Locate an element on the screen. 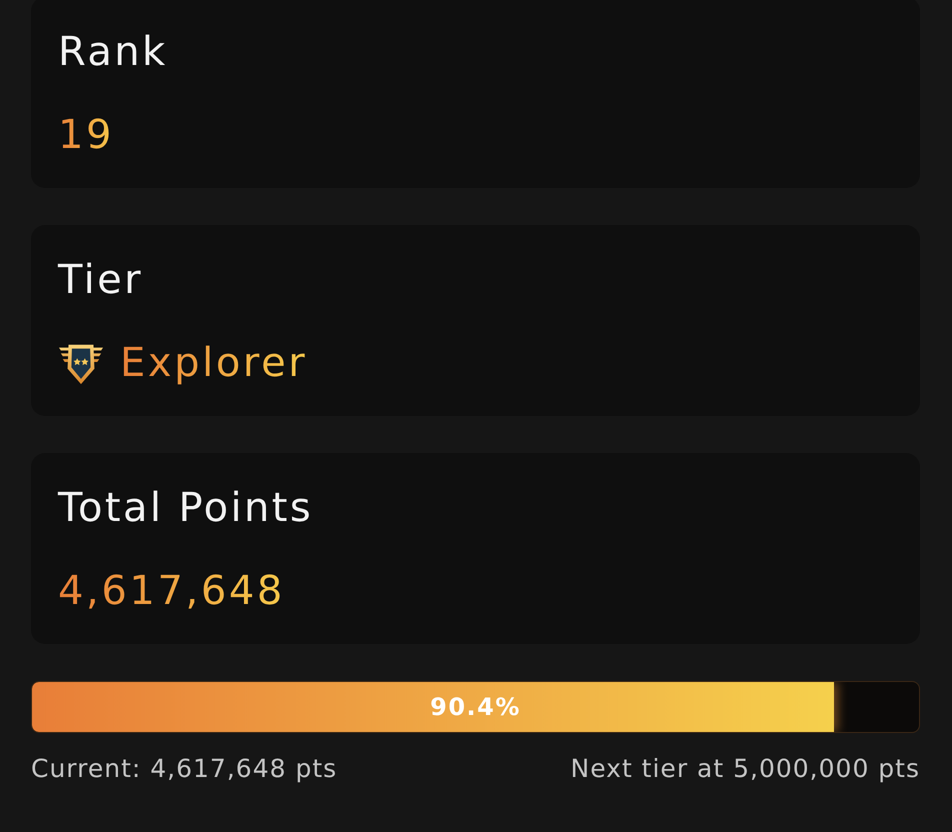 Image resolution: width=952 pixels, height=832 pixels. current-points-text: Current: 4,617,648 pts is located at coordinates (184, 769).